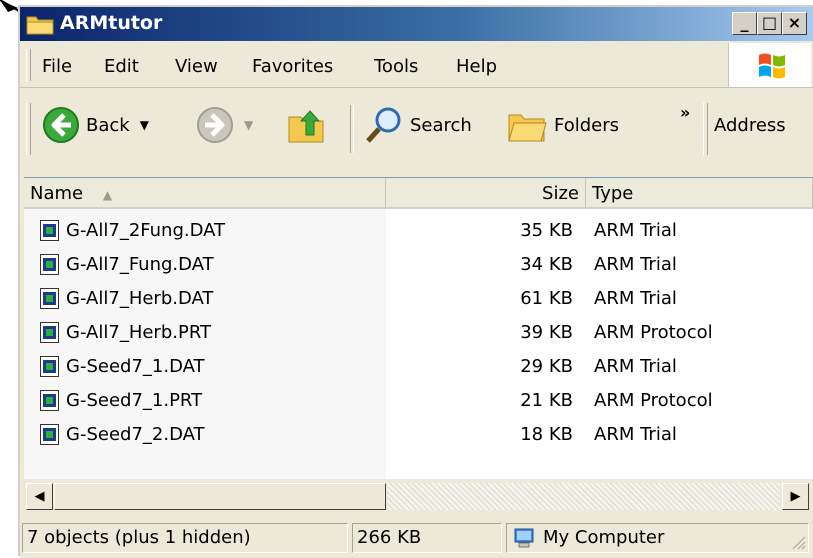 The image size is (813, 558). Describe the element at coordinates (248, 125) in the screenshot. I see `forward-dropdown-icon: ▼` at that location.